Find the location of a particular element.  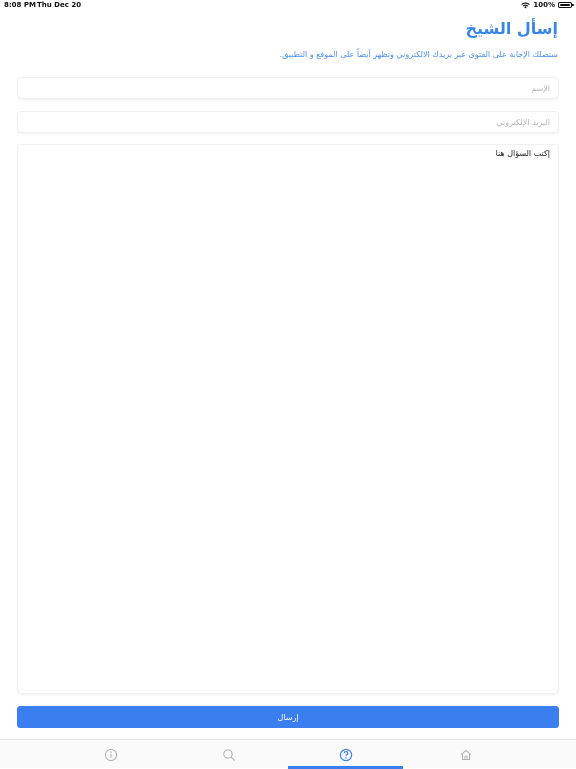

status-bar: 8:08 PM Thu Dec 20 100% is located at coordinates (288, 6).